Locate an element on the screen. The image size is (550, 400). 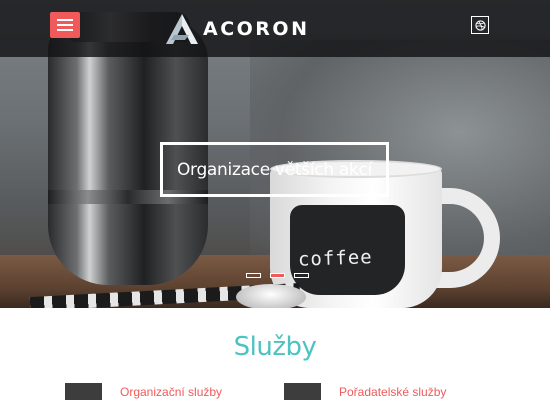
top-navbar: ACORON is located at coordinates (275, 28).